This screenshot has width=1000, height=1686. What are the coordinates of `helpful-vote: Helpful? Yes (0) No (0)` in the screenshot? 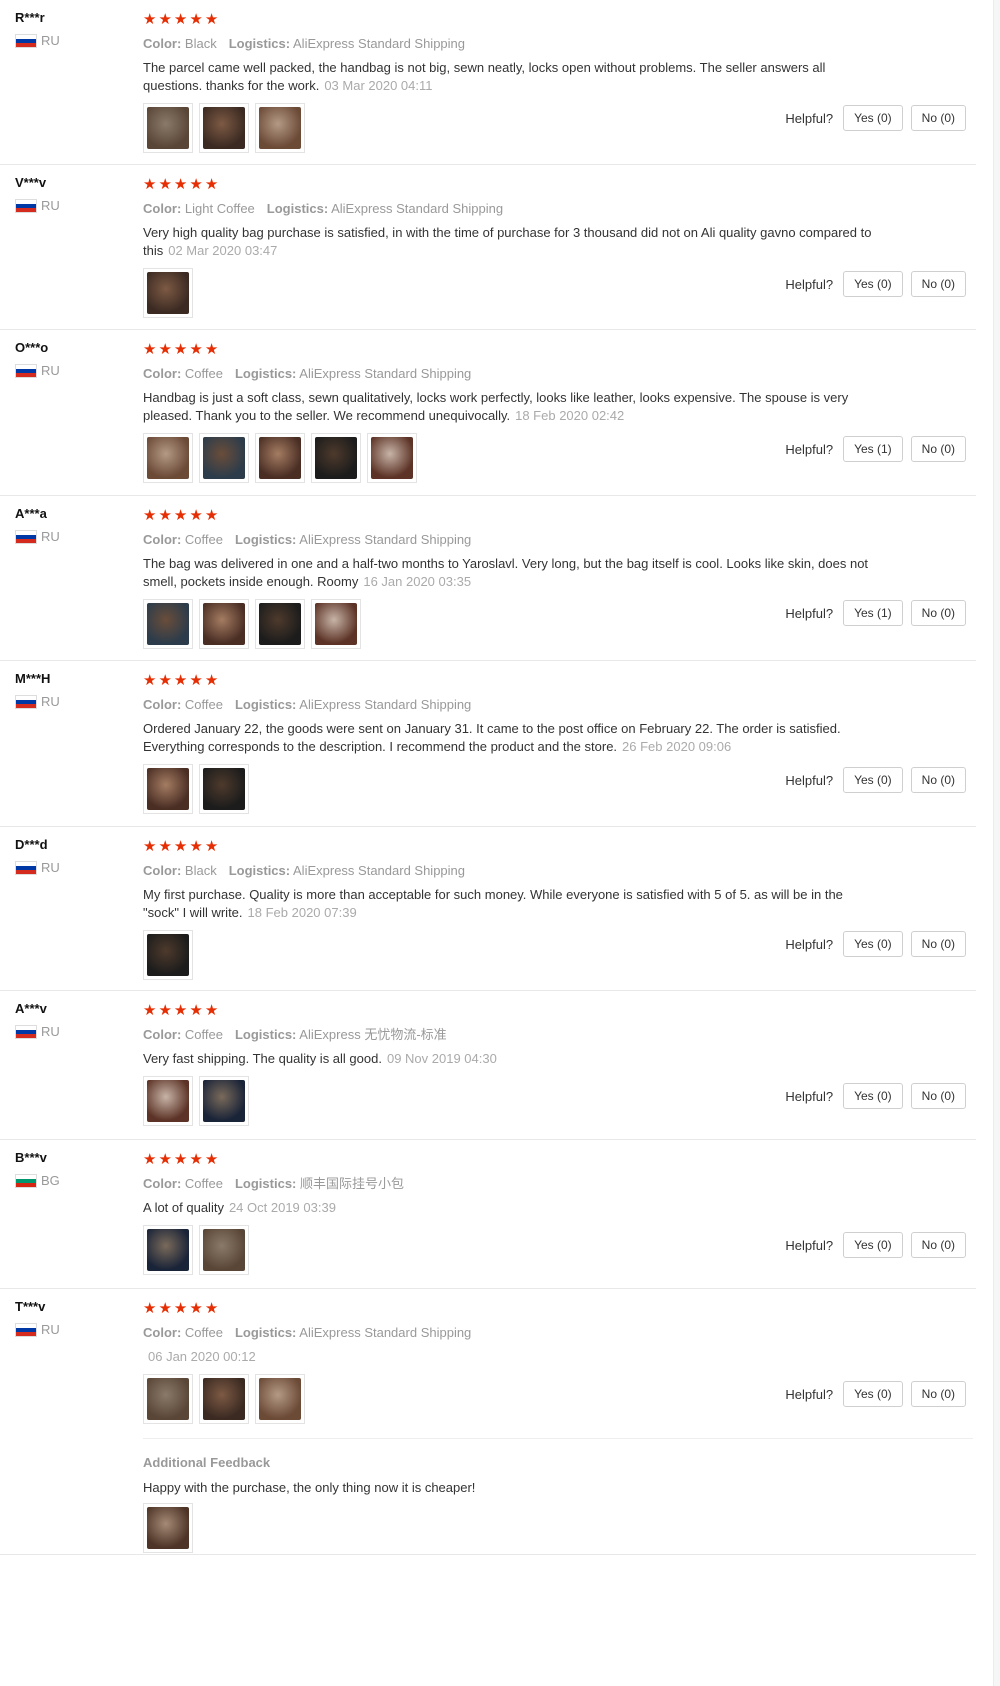 It's located at (875, 1096).